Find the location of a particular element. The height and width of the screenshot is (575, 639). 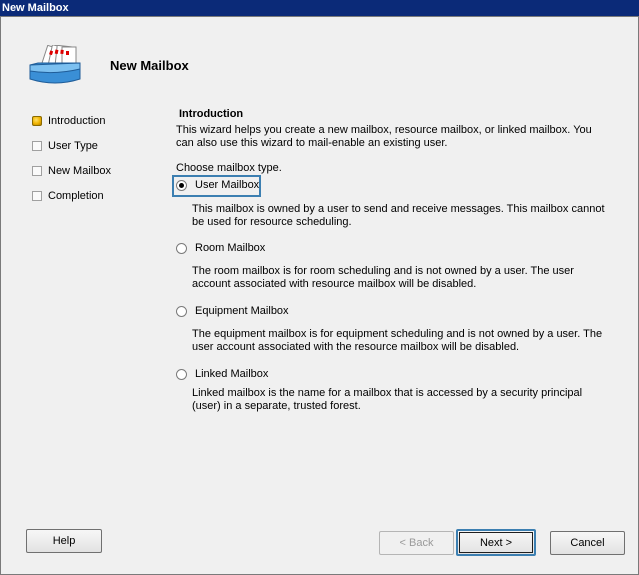

step-label: User Type is located at coordinates (73, 146).